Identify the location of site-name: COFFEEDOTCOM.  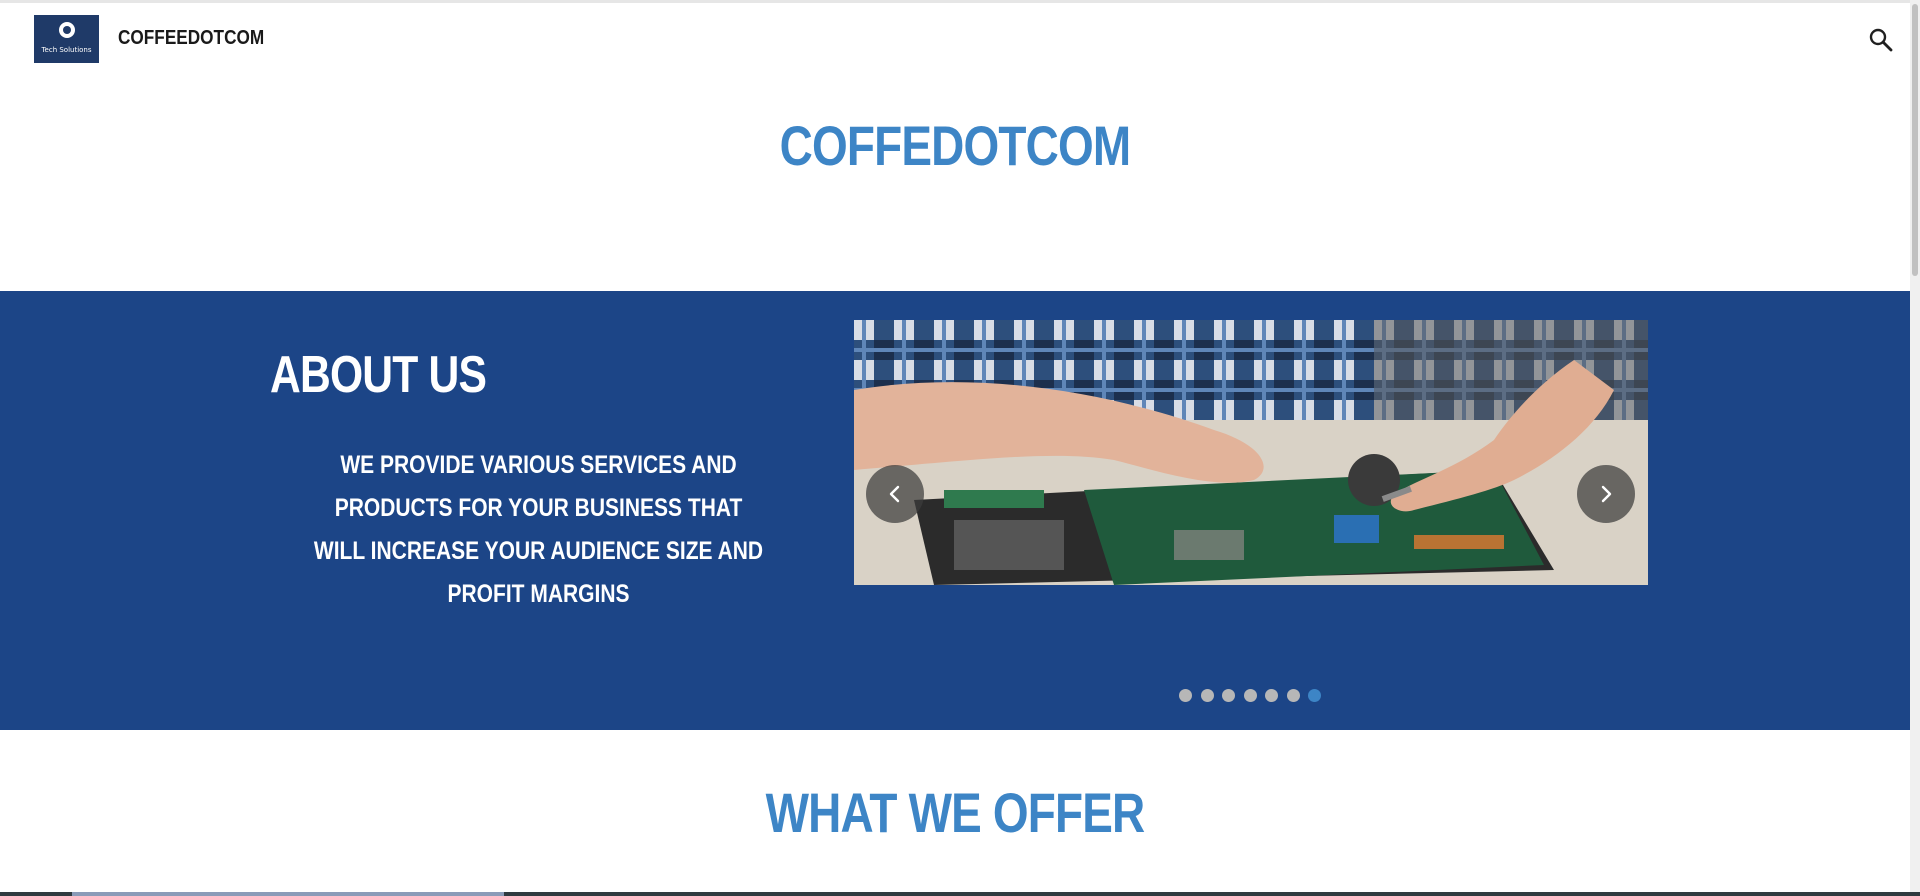
(191, 38).